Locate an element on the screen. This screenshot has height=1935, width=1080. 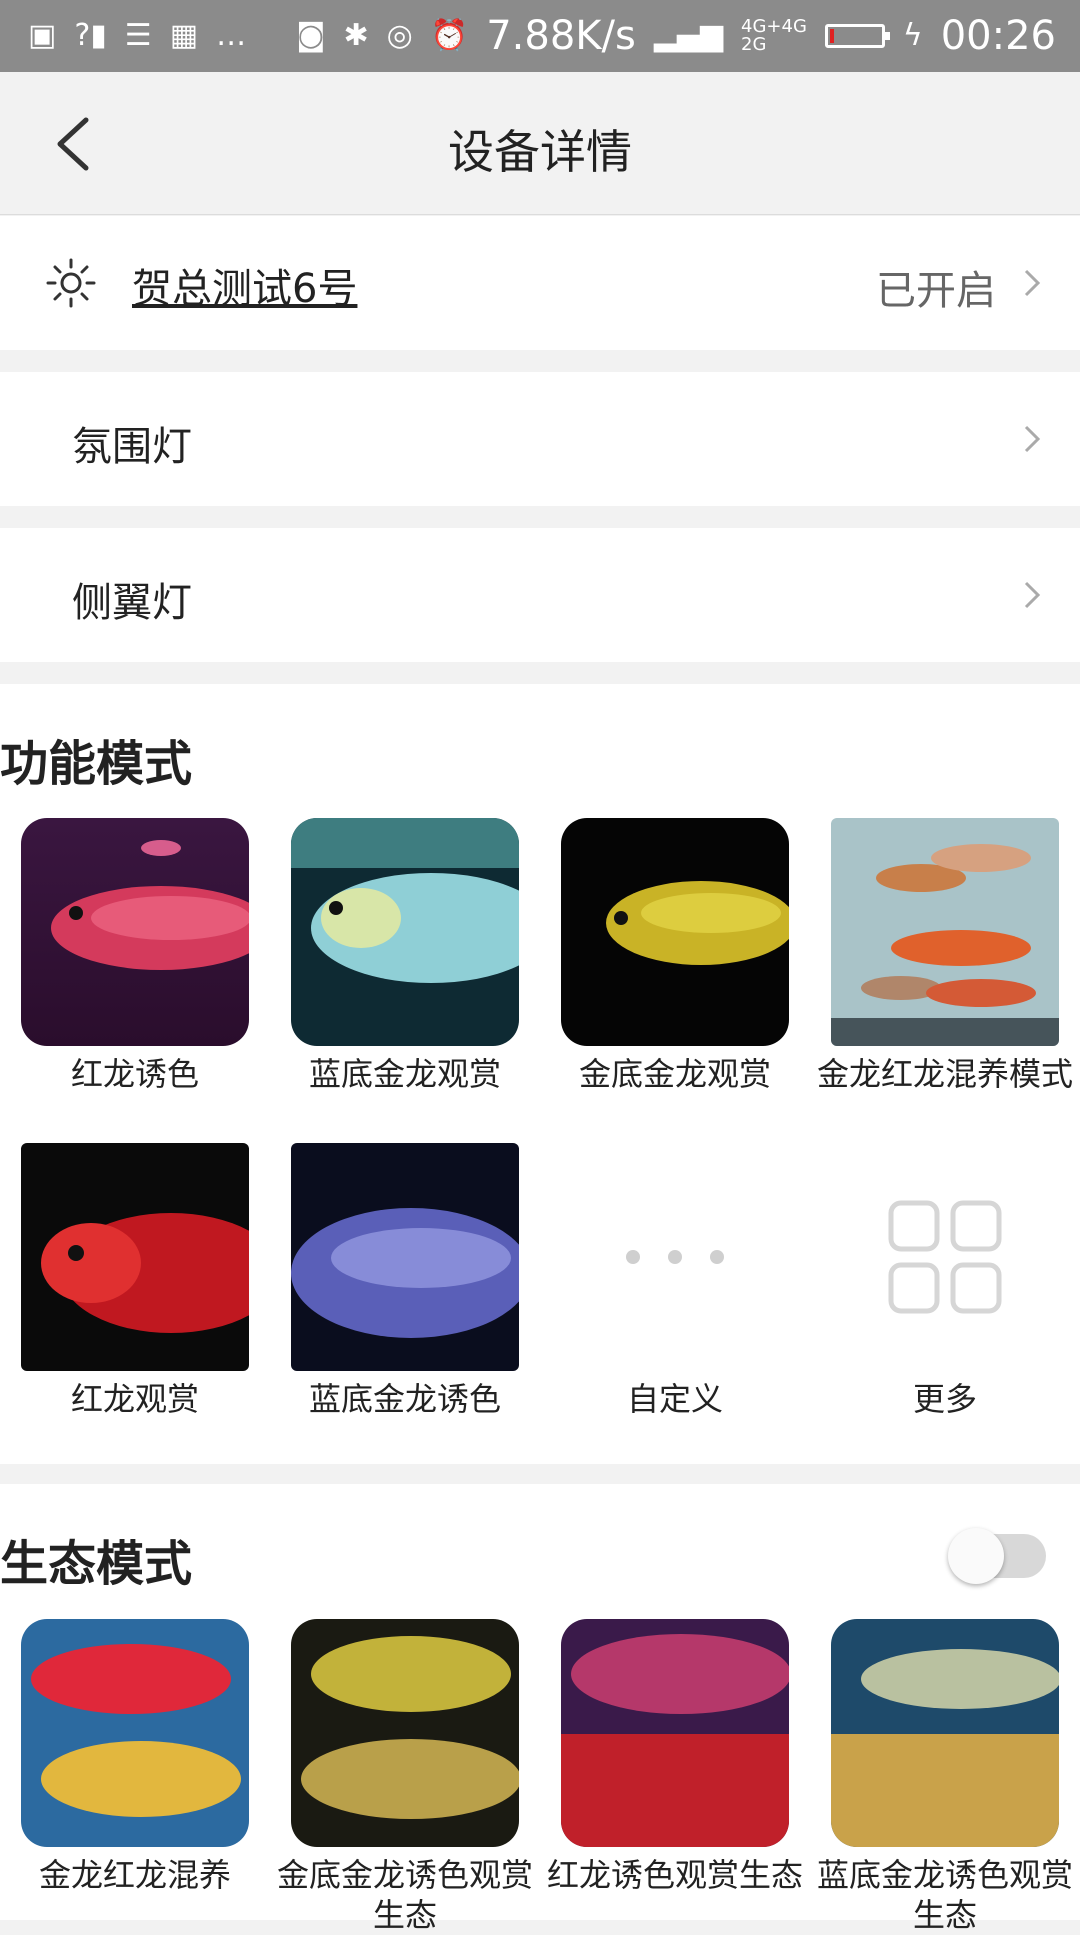
message-notification-icon: ☰ is located at coordinates (138, 35).